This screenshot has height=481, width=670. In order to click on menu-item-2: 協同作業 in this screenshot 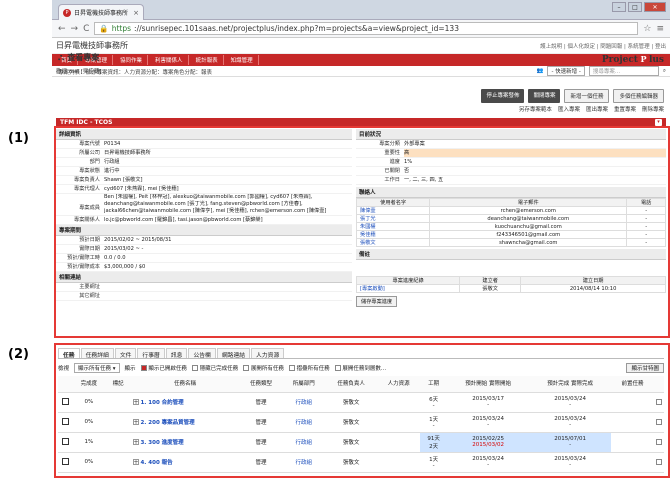, I will do `click(132, 60)`.